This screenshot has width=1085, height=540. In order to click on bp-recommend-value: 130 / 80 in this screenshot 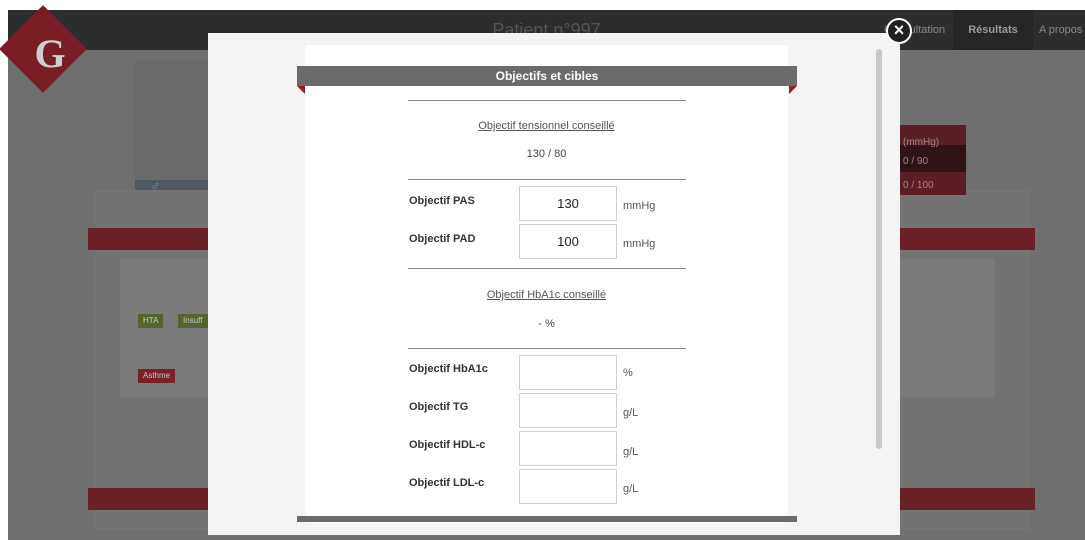, I will do `click(546, 154)`.